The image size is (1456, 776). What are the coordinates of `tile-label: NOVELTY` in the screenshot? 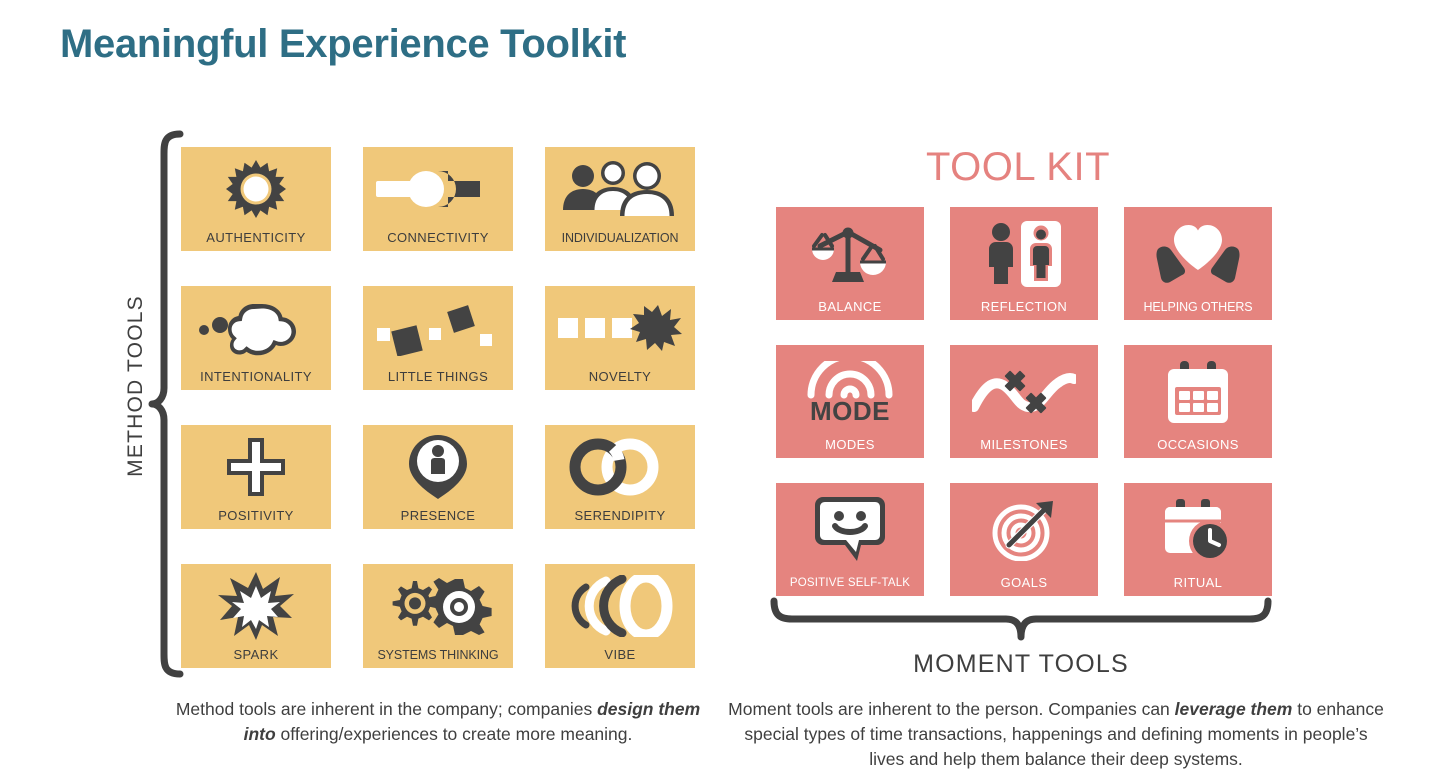 It's located at (620, 376).